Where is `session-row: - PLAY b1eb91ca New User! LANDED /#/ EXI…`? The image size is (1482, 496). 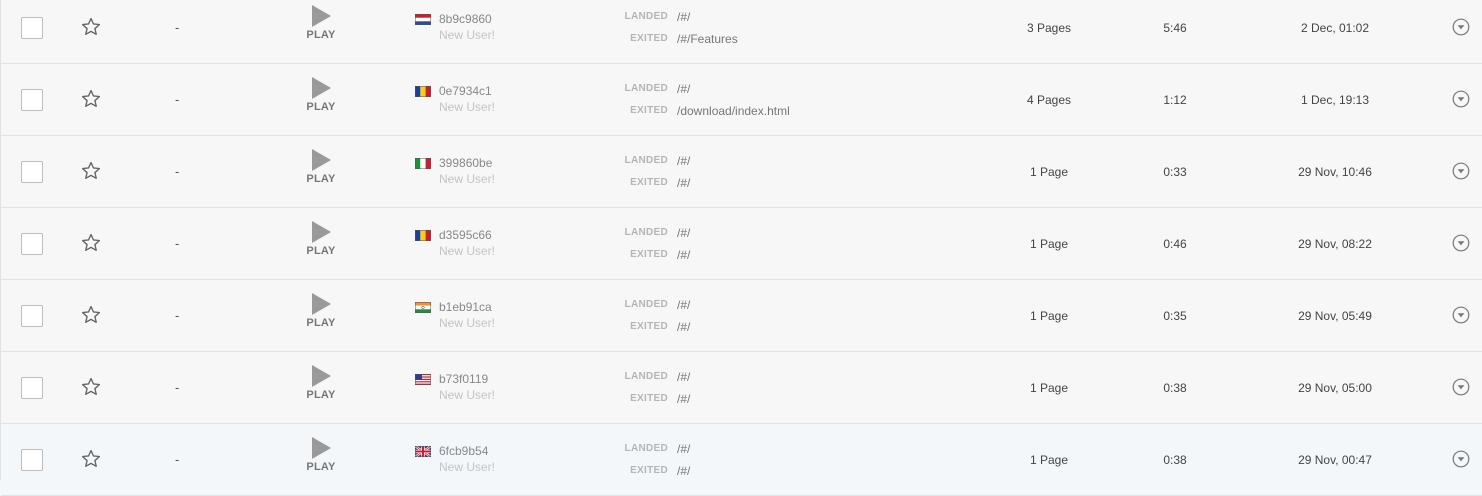 session-row: - PLAY b1eb91ca New User! LANDED /#/ EXI… is located at coordinates (741, 316).